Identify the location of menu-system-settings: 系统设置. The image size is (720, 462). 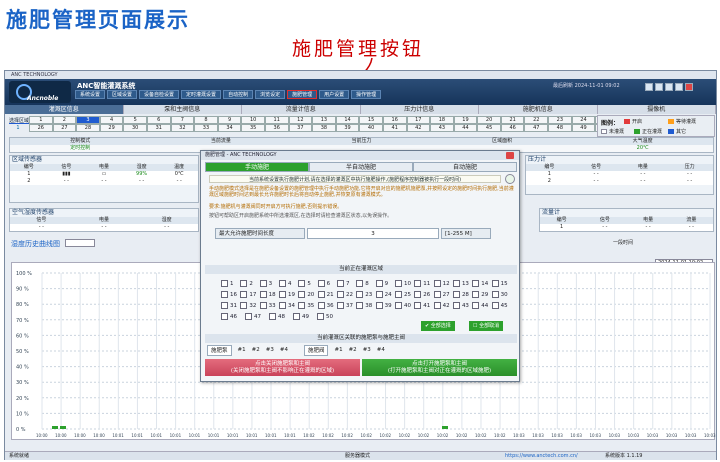
(90, 94).